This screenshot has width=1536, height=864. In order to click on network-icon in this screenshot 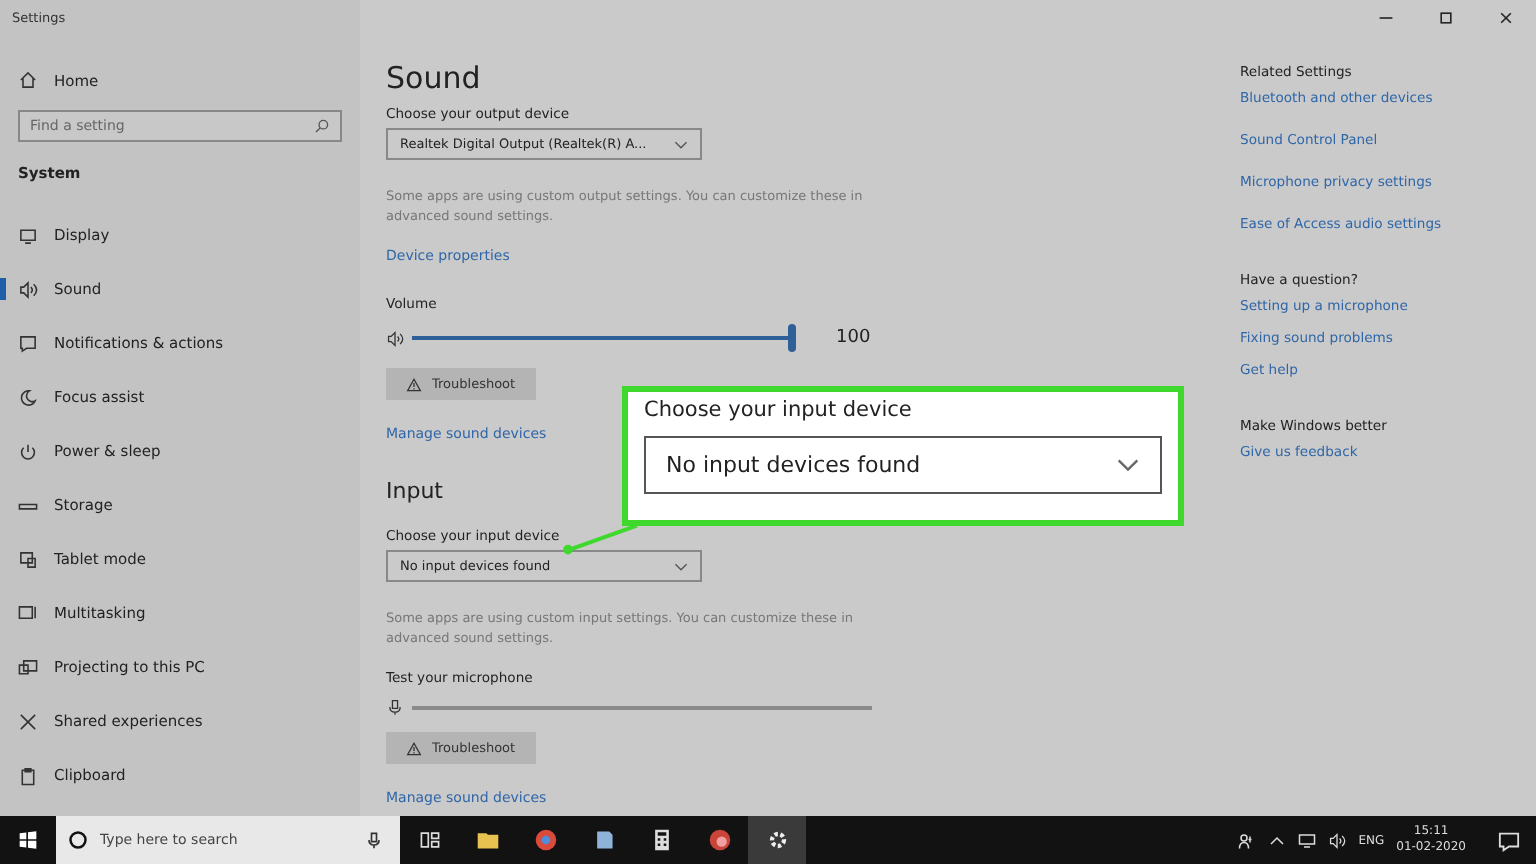, I will do `click(1307, 840)`.